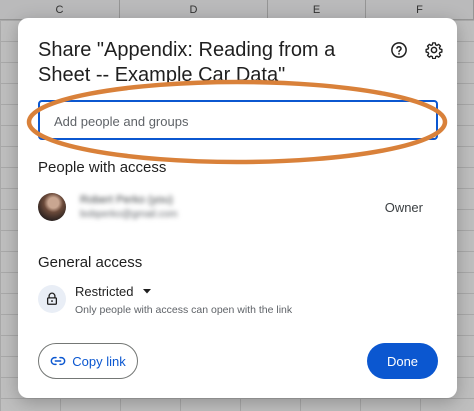  What do you see at coordinates (403, 207) in the screenshot?
I see `person-role: Owner` at bounding box center [403, 207].